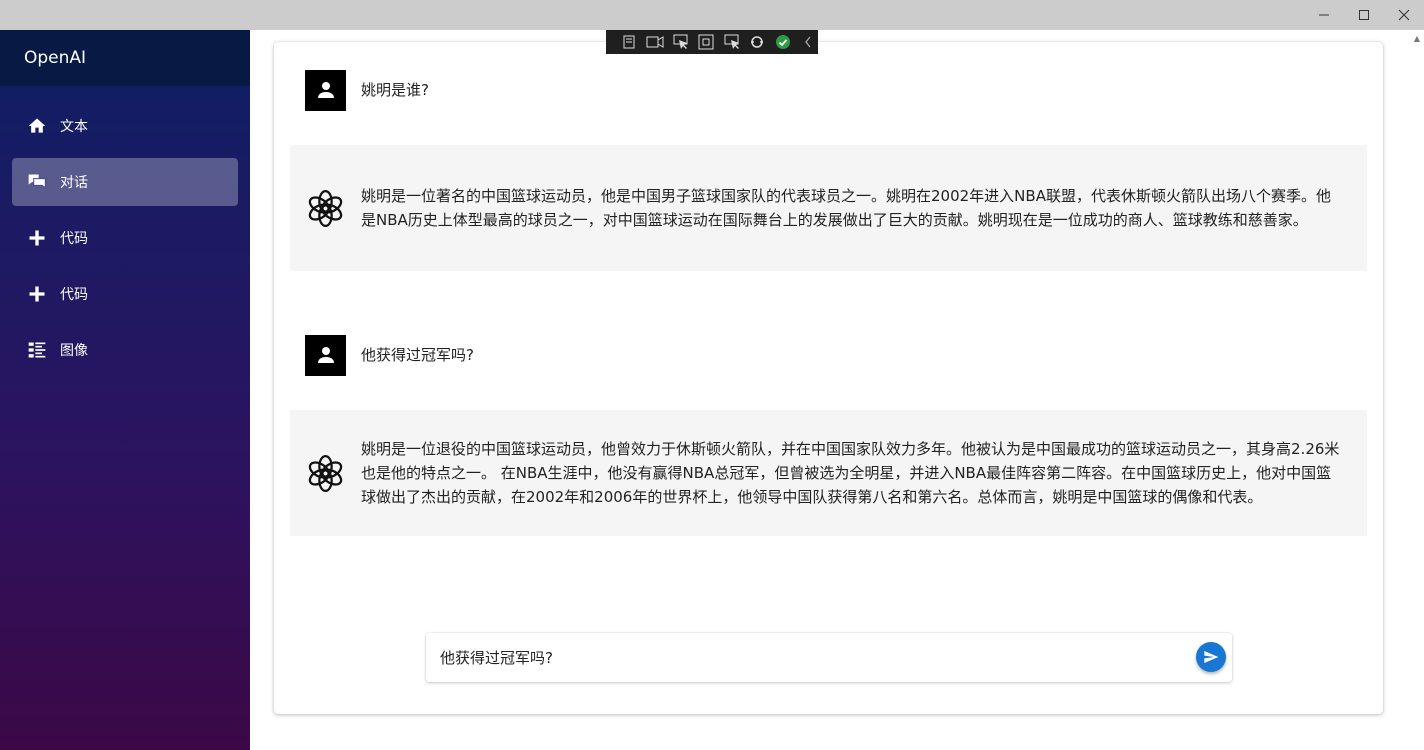  I want to click on sidebar-item-text: 文本, so click(125, 126).